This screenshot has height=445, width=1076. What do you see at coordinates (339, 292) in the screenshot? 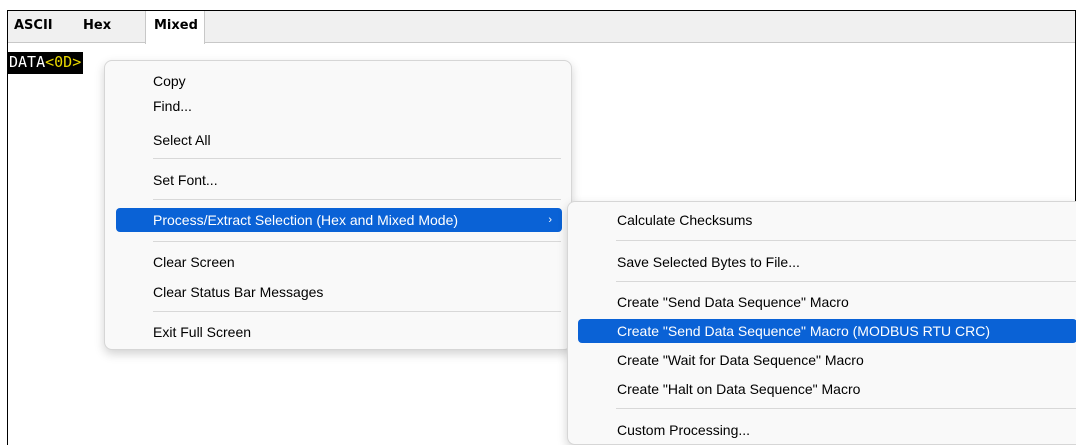
I see `menu-item-clear-status-bar: Clear Status Bar Messages` at bounding box center [339, 292].